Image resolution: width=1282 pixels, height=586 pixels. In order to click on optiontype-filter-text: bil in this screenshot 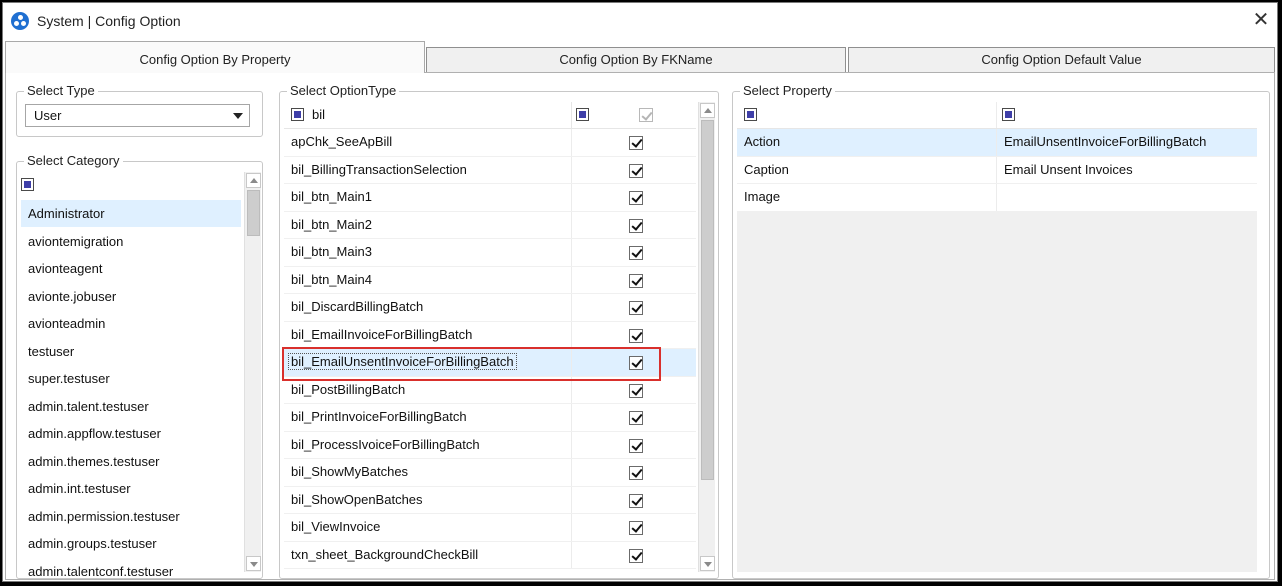, I will do `click(318, 114)`.